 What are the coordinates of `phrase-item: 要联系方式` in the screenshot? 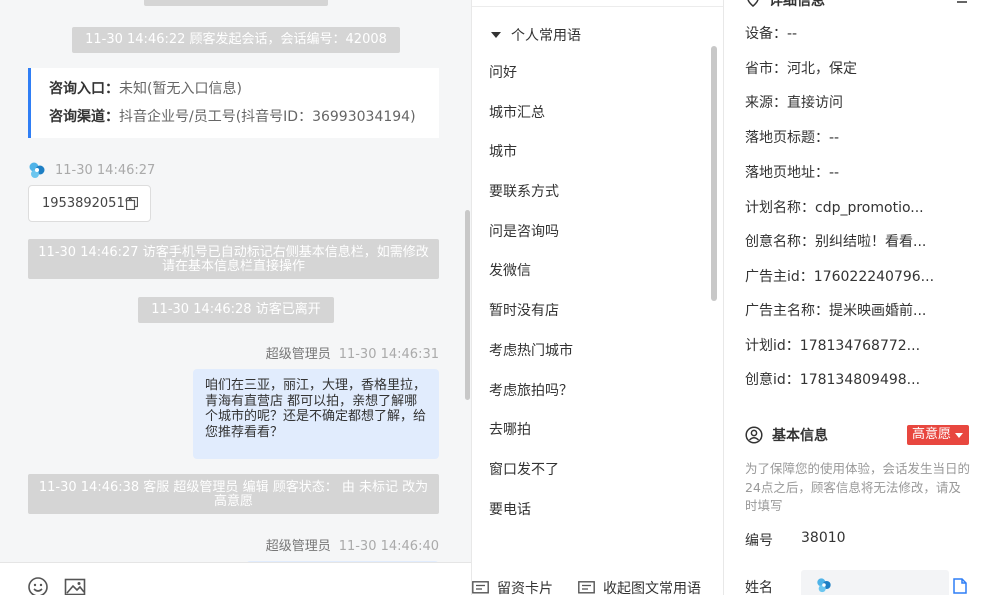 It's located at (594, 193).